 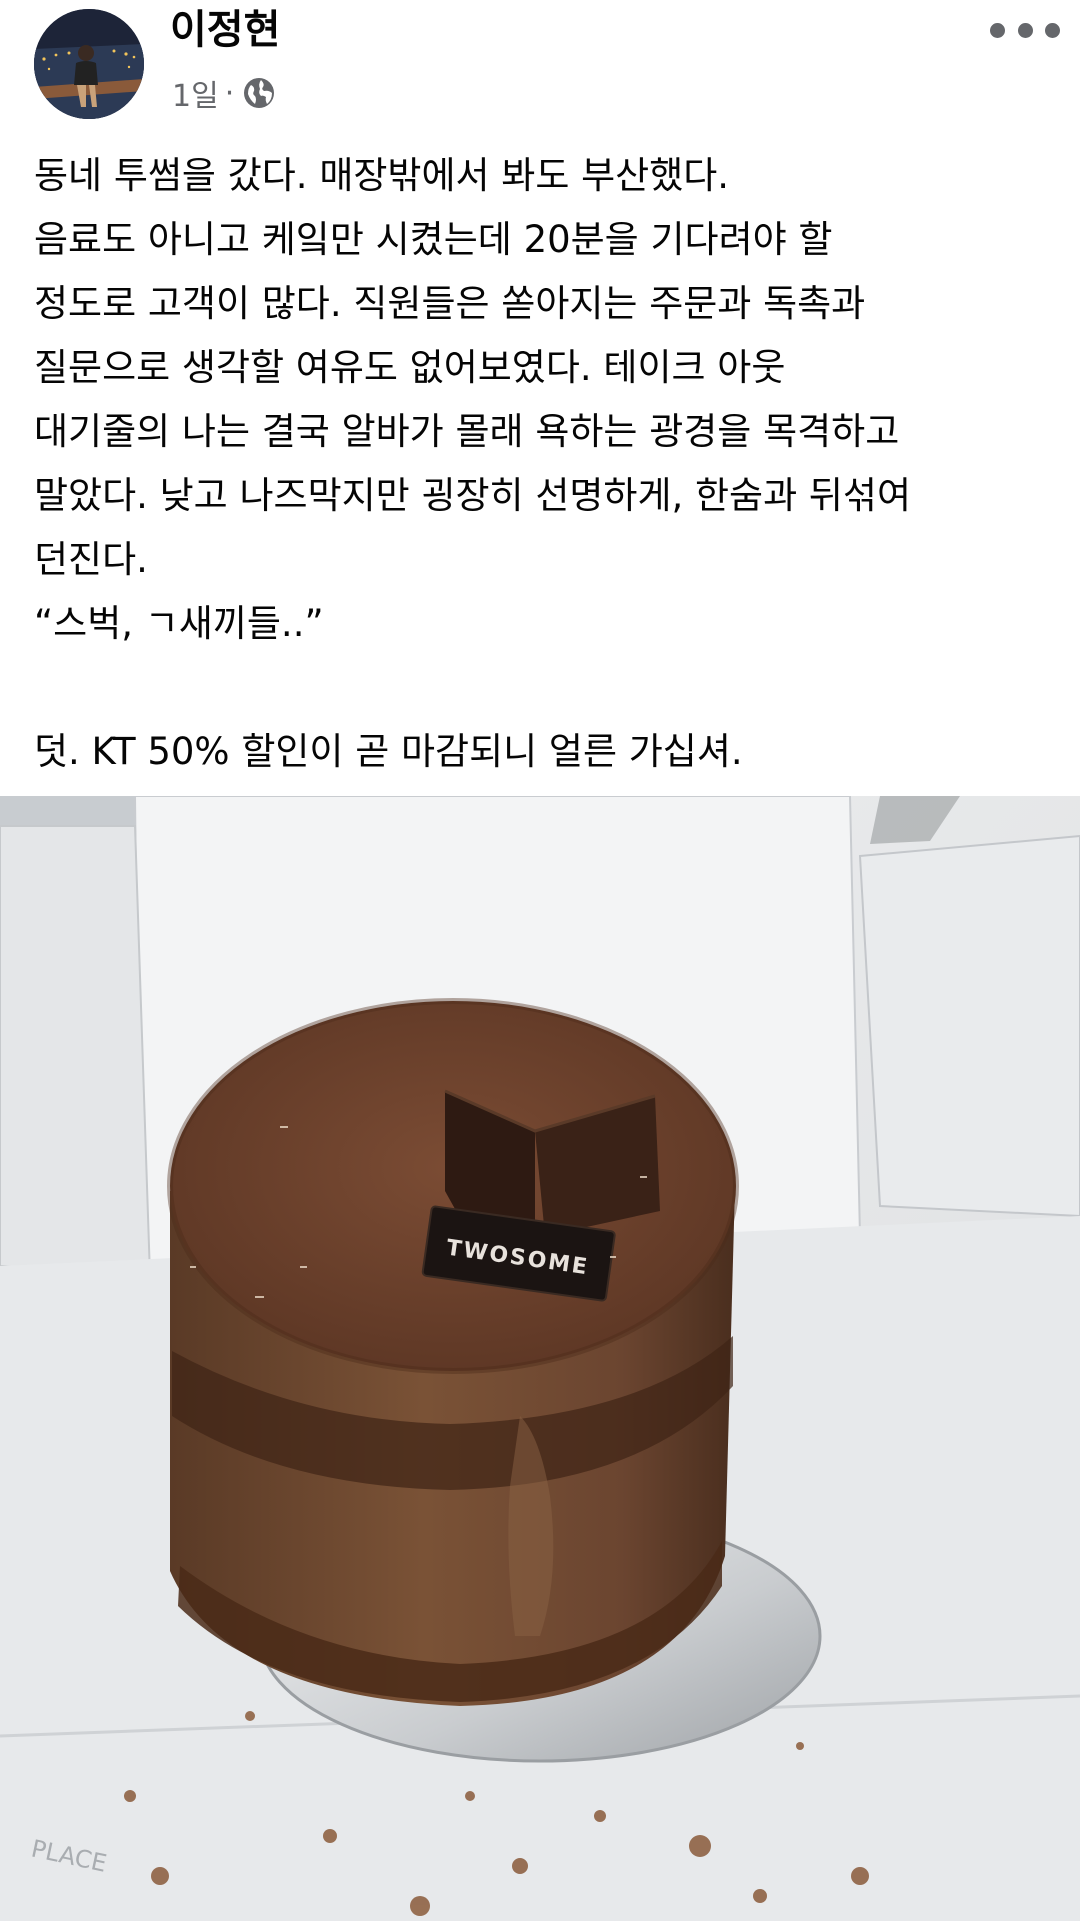 I want to click on author-avatar, so click(x=89, y=64).